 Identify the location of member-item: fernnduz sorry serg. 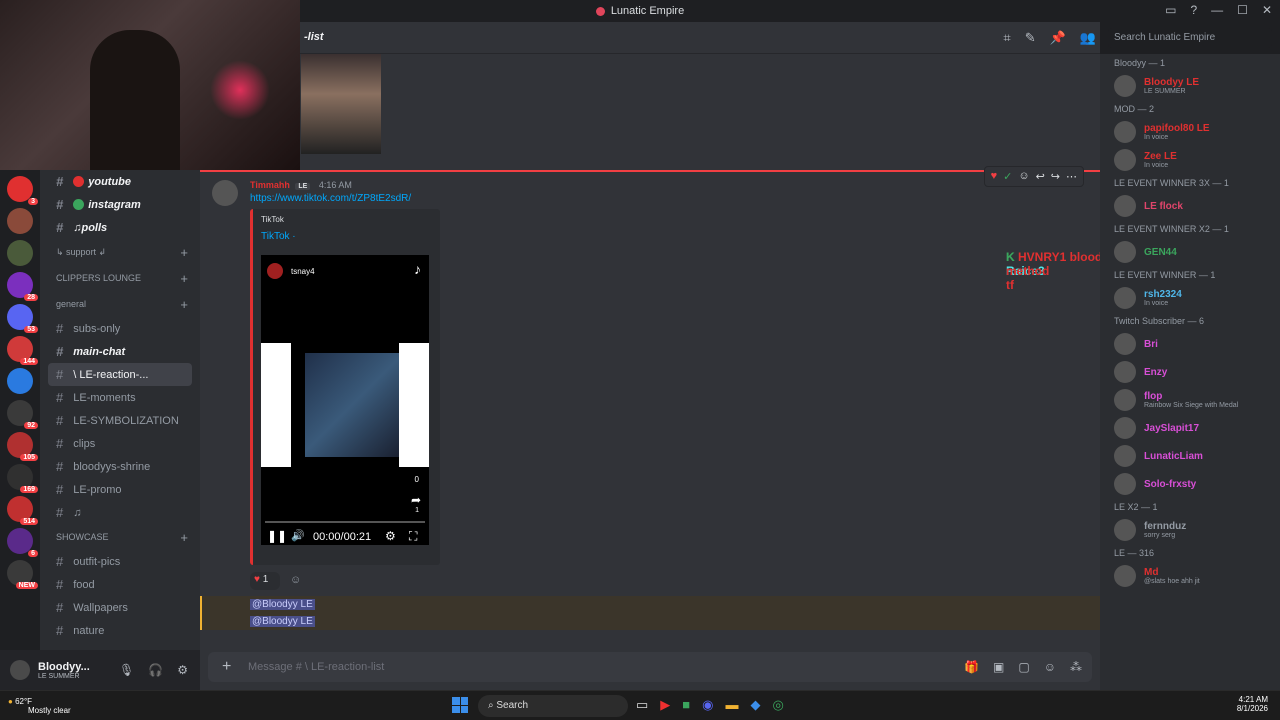
(1190, 530).